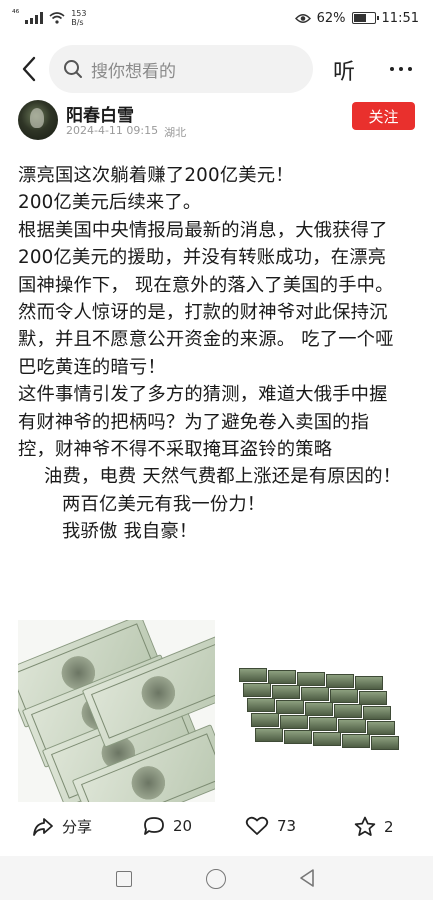 This screenshot has width=433, height=900. What do you see at coordinates (331, 18) in the screenshot?
I see `battery-percent: 62%` at bounding box center [331, 18].